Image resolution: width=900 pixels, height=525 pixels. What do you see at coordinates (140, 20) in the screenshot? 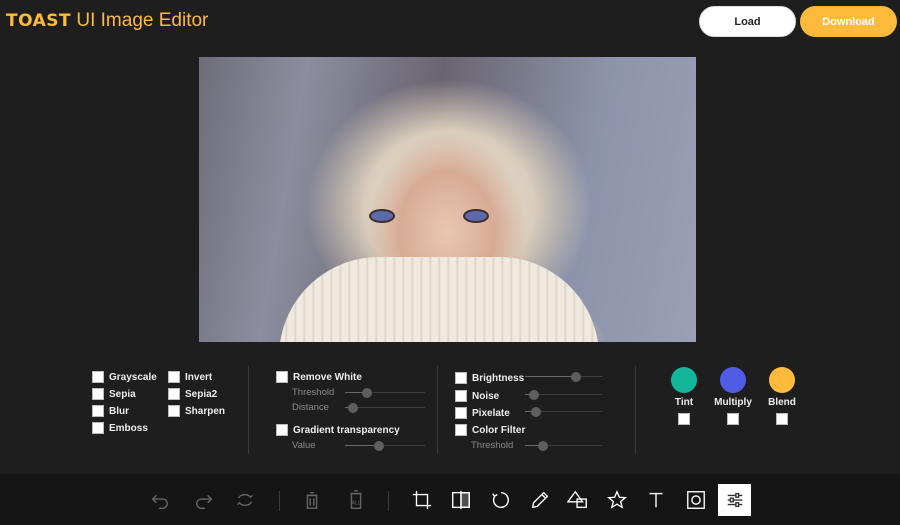
I see `logo-title: UI Image Editor` at bounding box center [140, 20].